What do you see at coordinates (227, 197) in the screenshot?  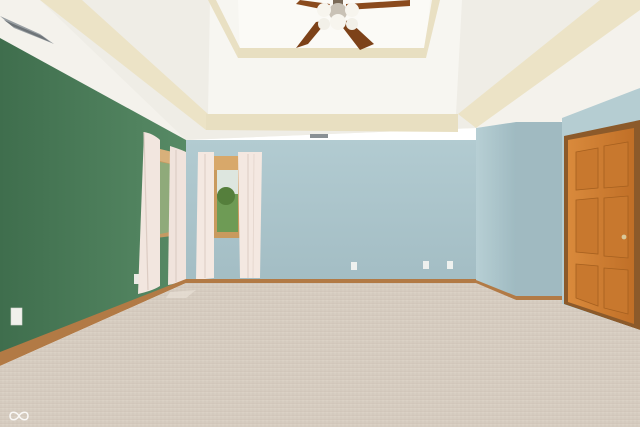 I see `back-window` at bounding box center [227, 197].